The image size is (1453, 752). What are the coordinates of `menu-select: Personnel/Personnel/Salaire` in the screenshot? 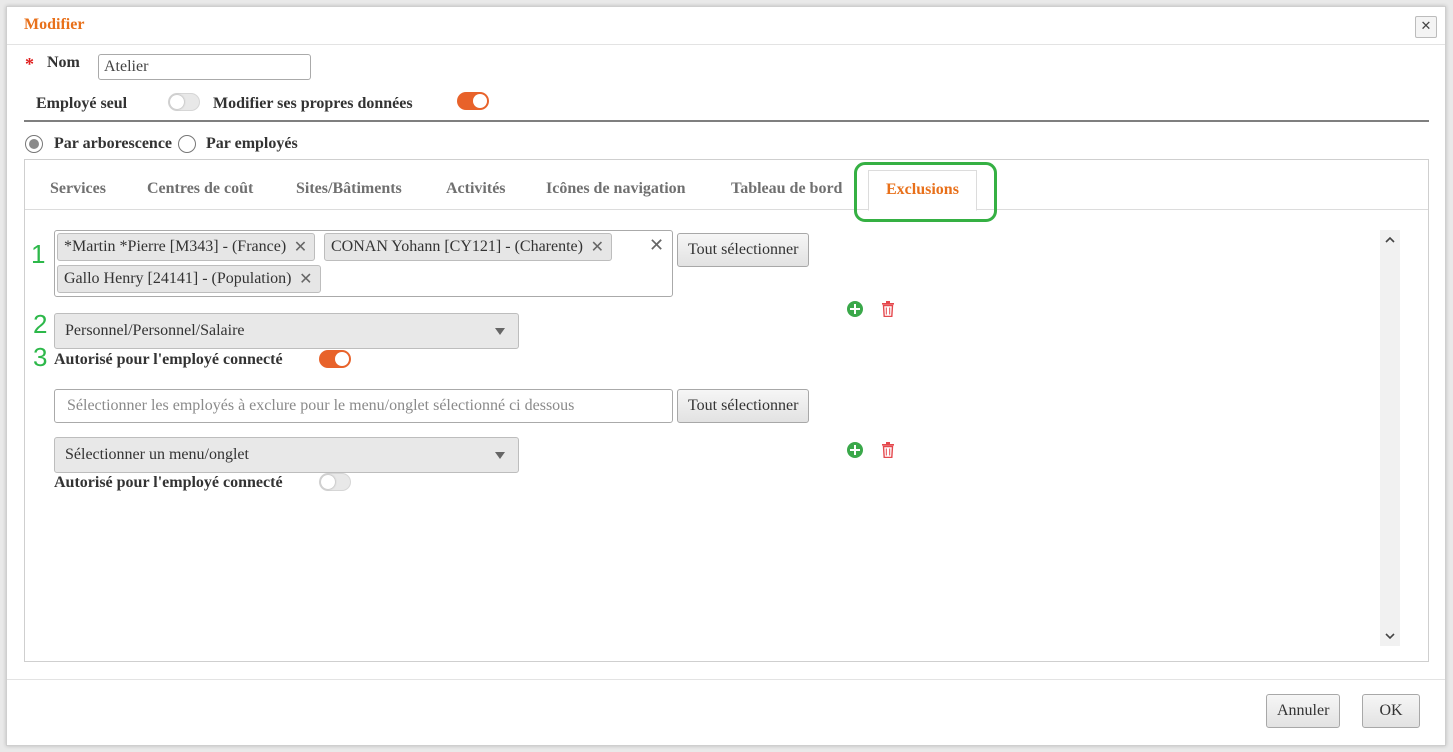 It's located at (286, 331).